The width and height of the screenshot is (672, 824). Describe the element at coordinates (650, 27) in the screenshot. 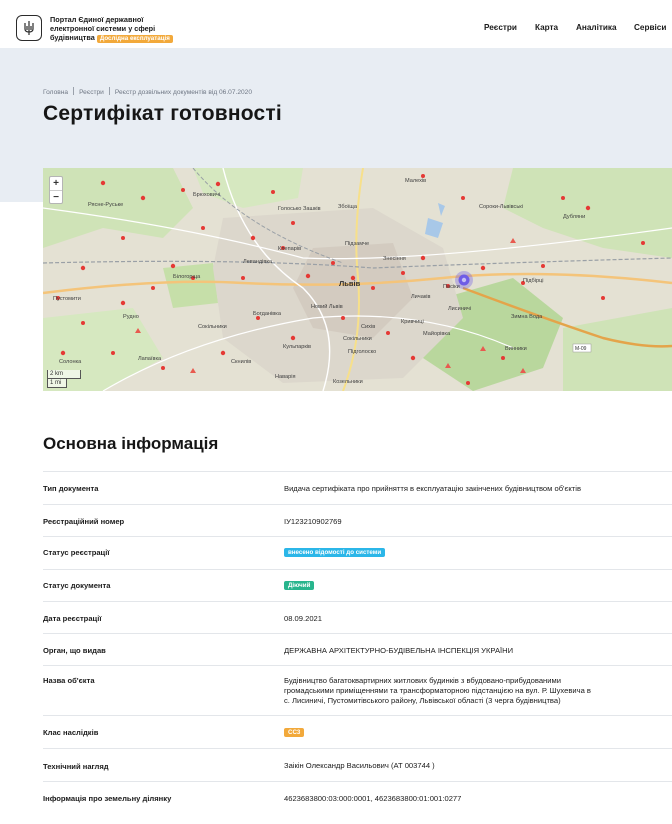

I see `nav-services: Сервіси` at that location.